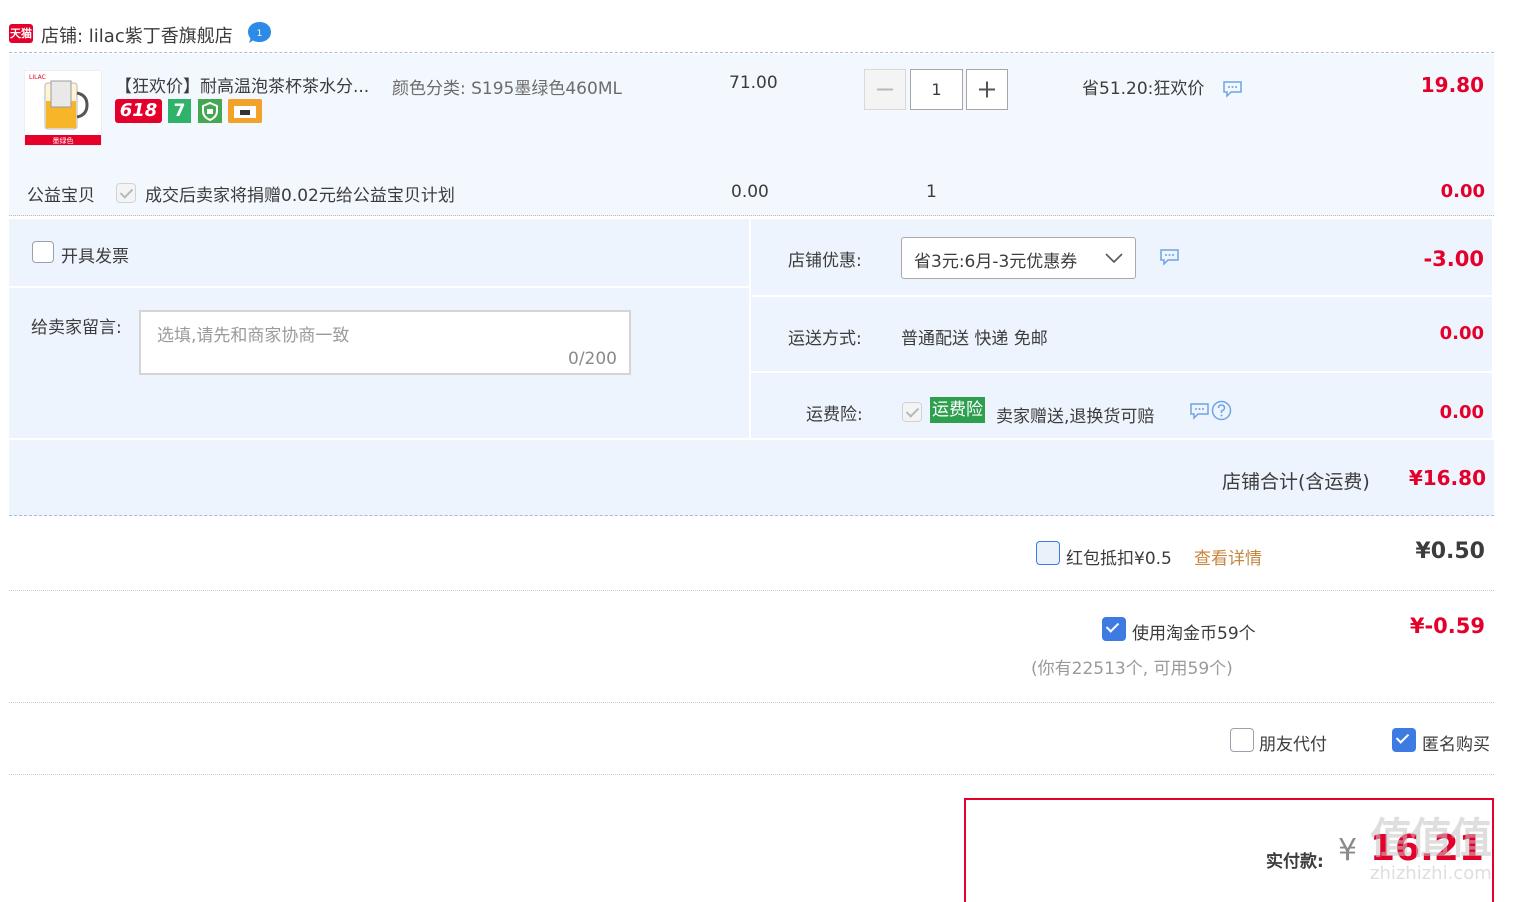 The width and height of the screenshot is (1518, 902). I want to click on charity-label: 公益宝贝, so click(61, 196).